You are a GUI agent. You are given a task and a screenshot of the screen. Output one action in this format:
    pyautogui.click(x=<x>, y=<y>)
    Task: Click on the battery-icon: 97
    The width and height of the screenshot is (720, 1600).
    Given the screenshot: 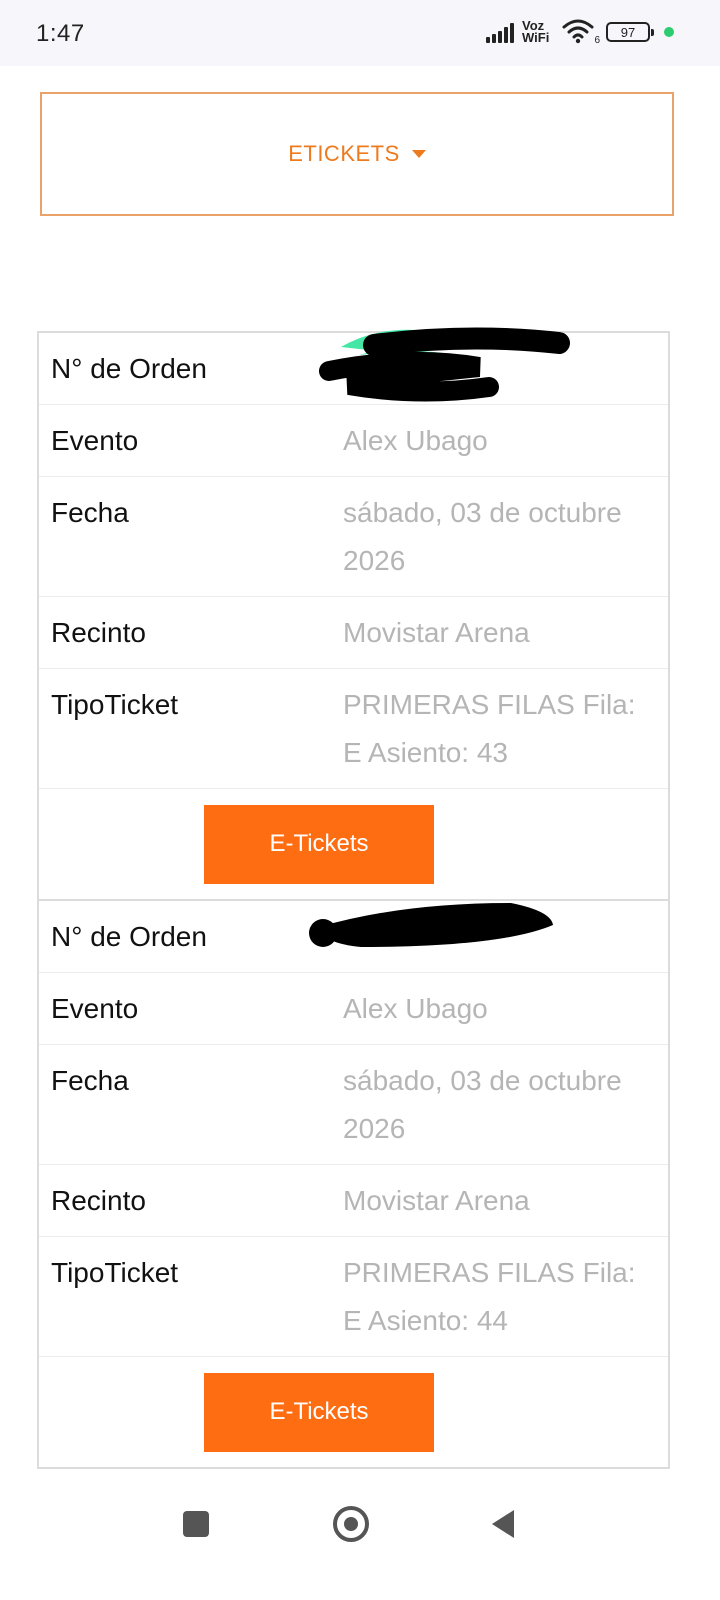 What is the action you would take?
    pyautogui.click(x=630, y=32)
    